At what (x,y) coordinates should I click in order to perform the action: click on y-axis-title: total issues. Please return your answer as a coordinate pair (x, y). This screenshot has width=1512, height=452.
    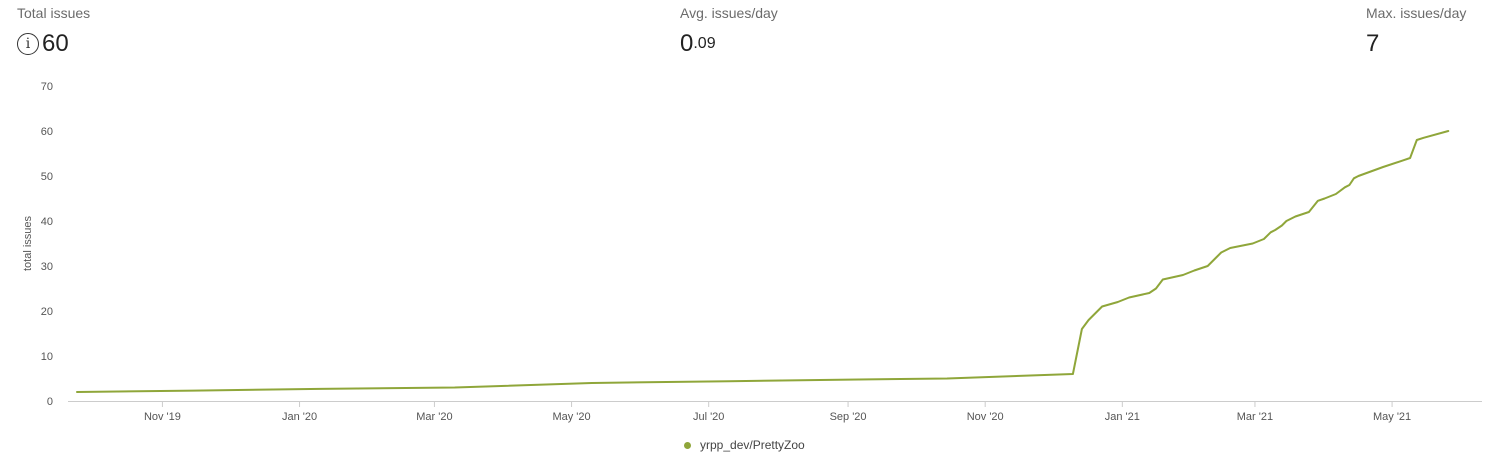
    Looking at the image, I should click on (28, 243).